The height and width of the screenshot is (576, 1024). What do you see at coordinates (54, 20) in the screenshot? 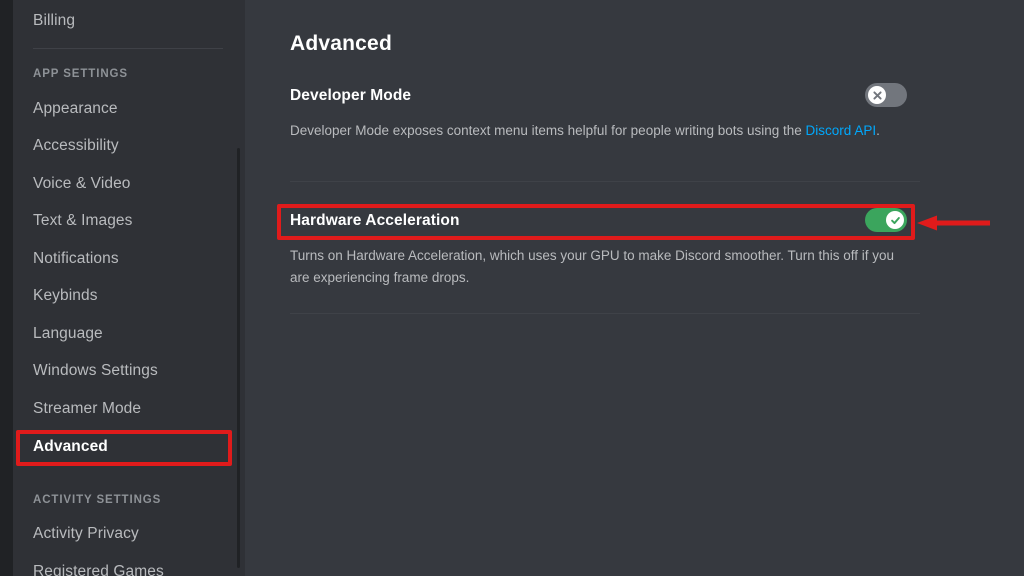
I see `sidebar-item-label: Billing` at bounding box center [54, 20].